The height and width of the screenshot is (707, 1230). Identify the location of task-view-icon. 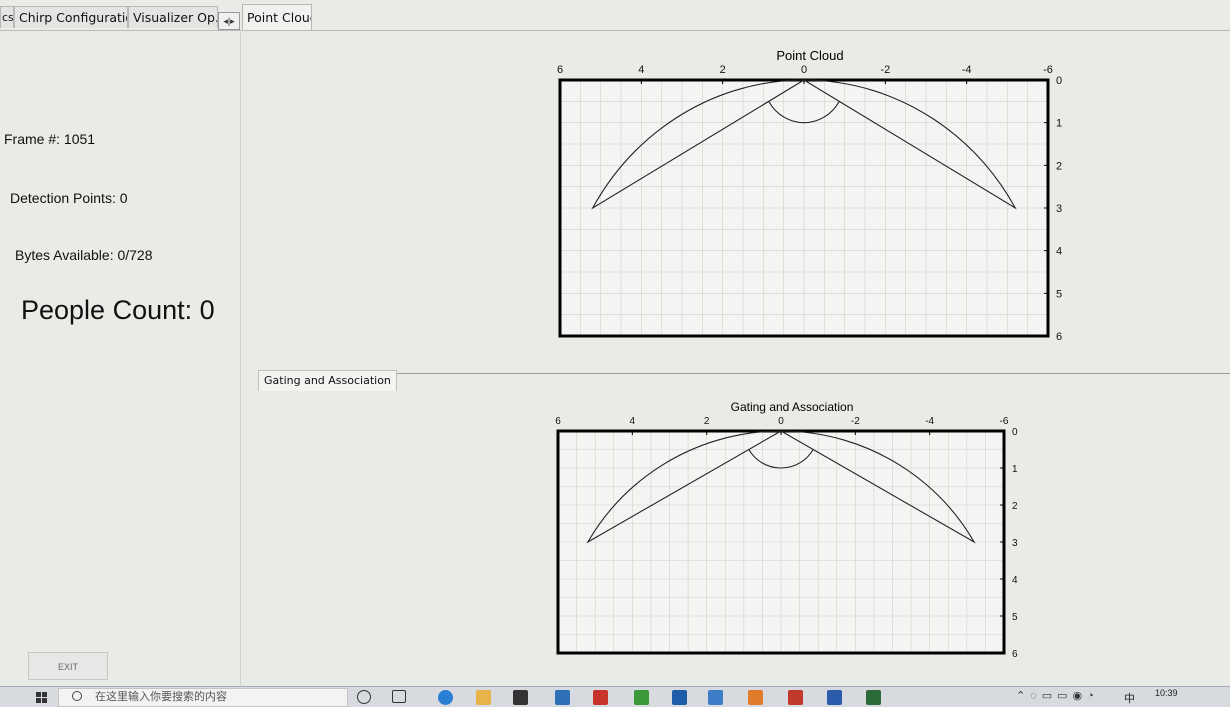
(399, 696).